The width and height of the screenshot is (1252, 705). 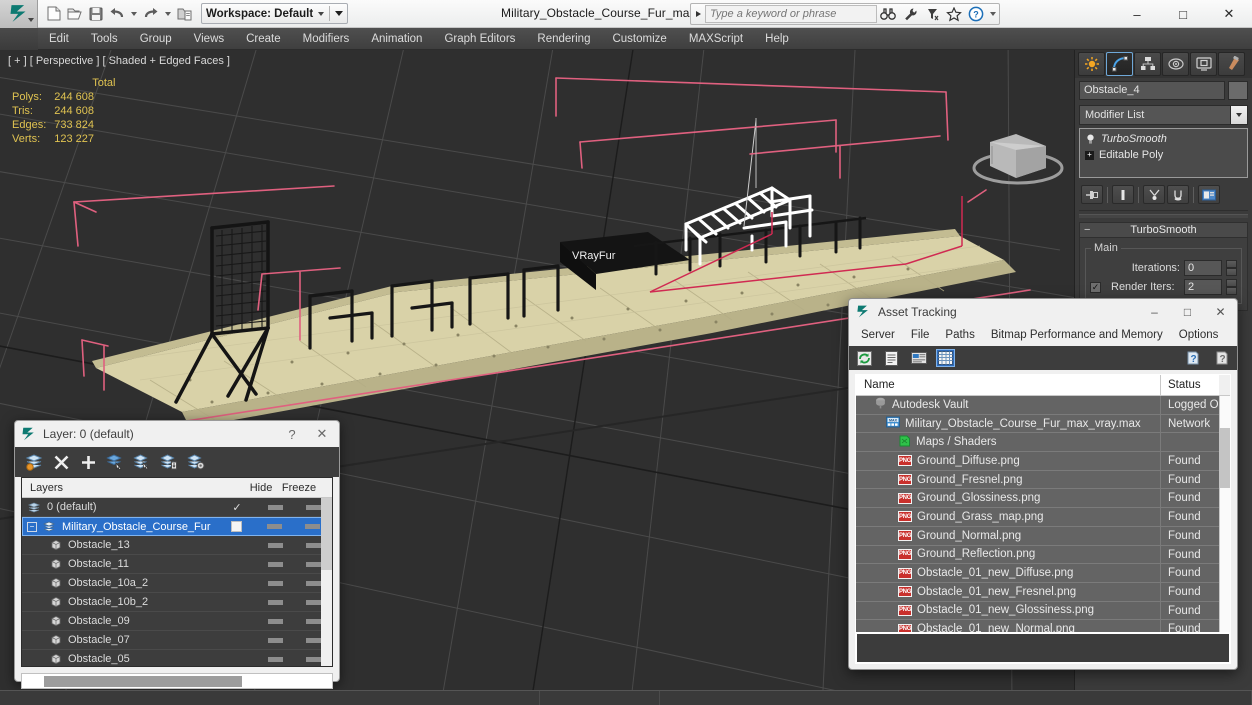 What do you see at coordinates (1238, 115) in the screenshot?
I see `chevron-down-icon` at bounding box center [1238, 115].